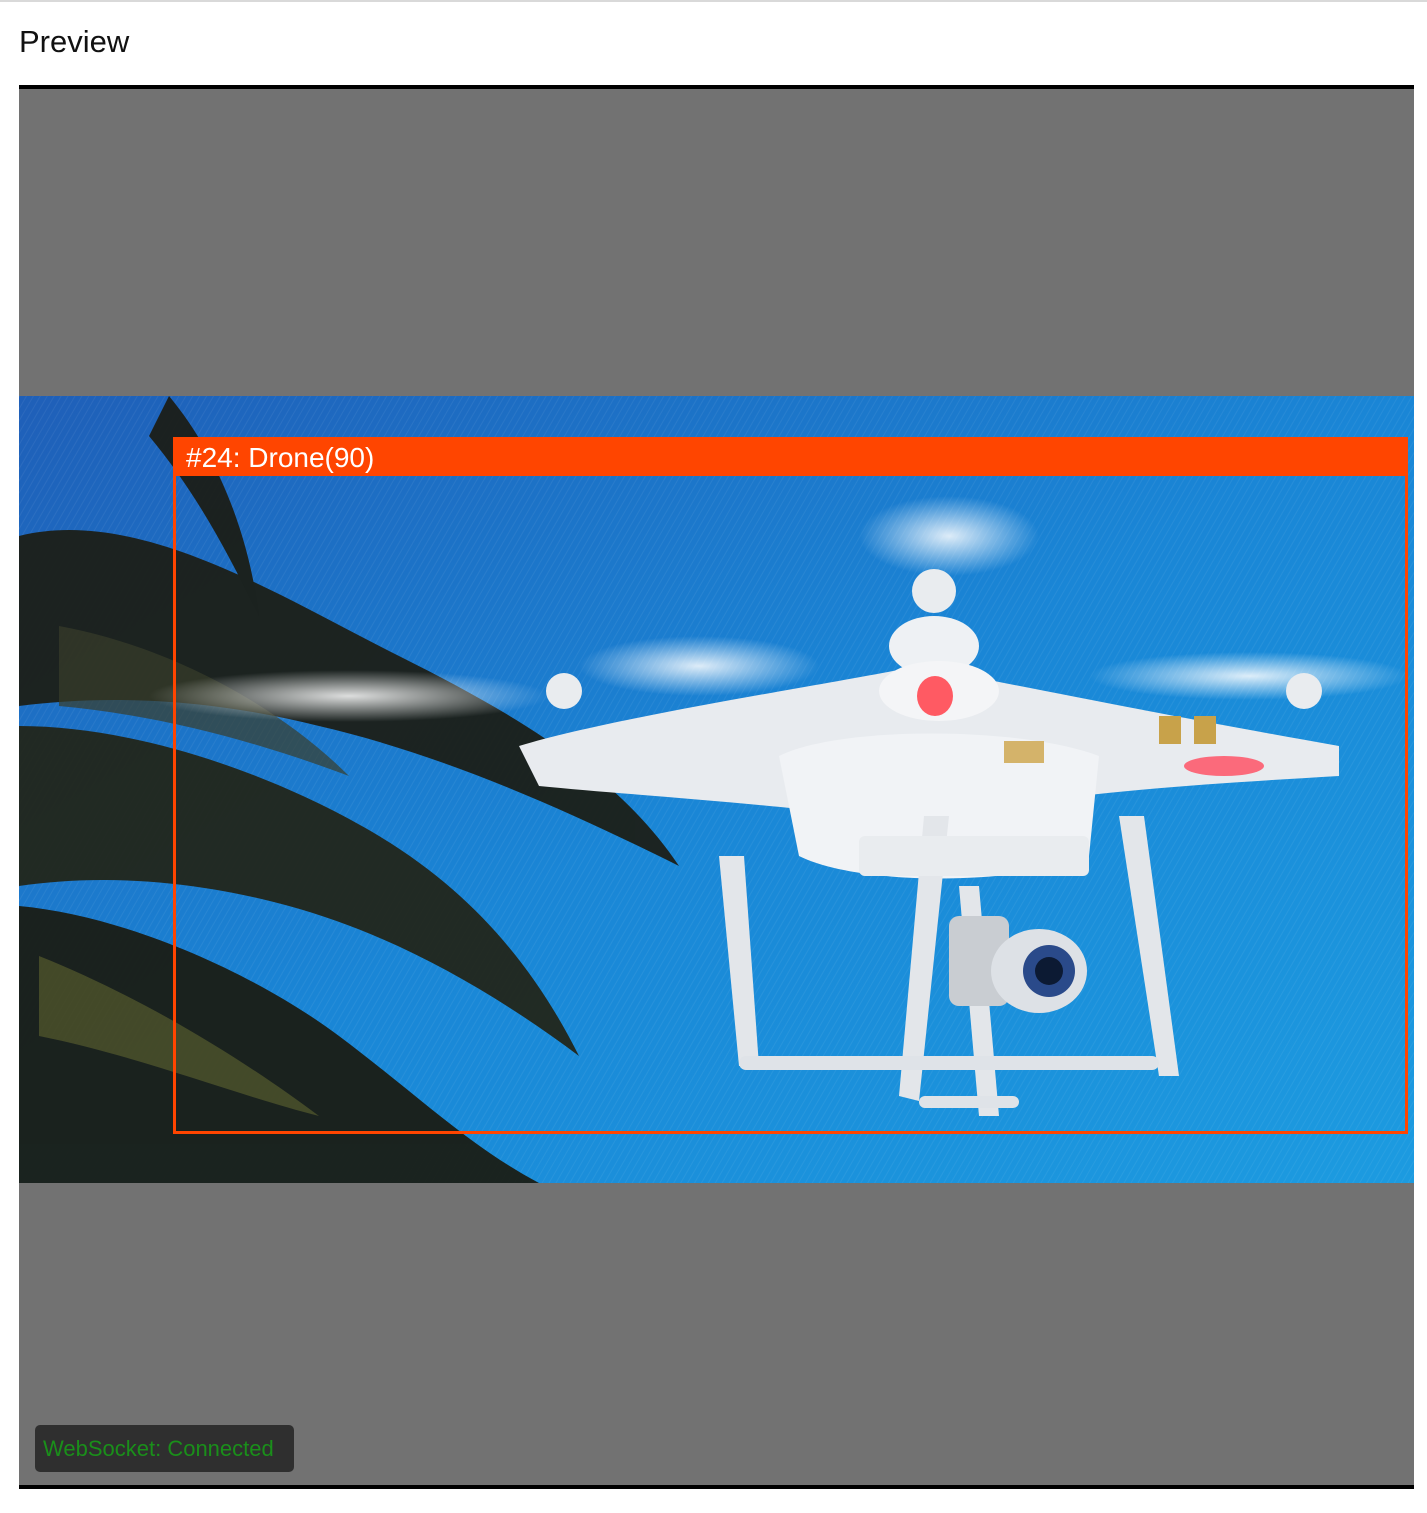  Describe the element at coordinates (713, 1) in the screenshot. I see `top-divider` at that location.